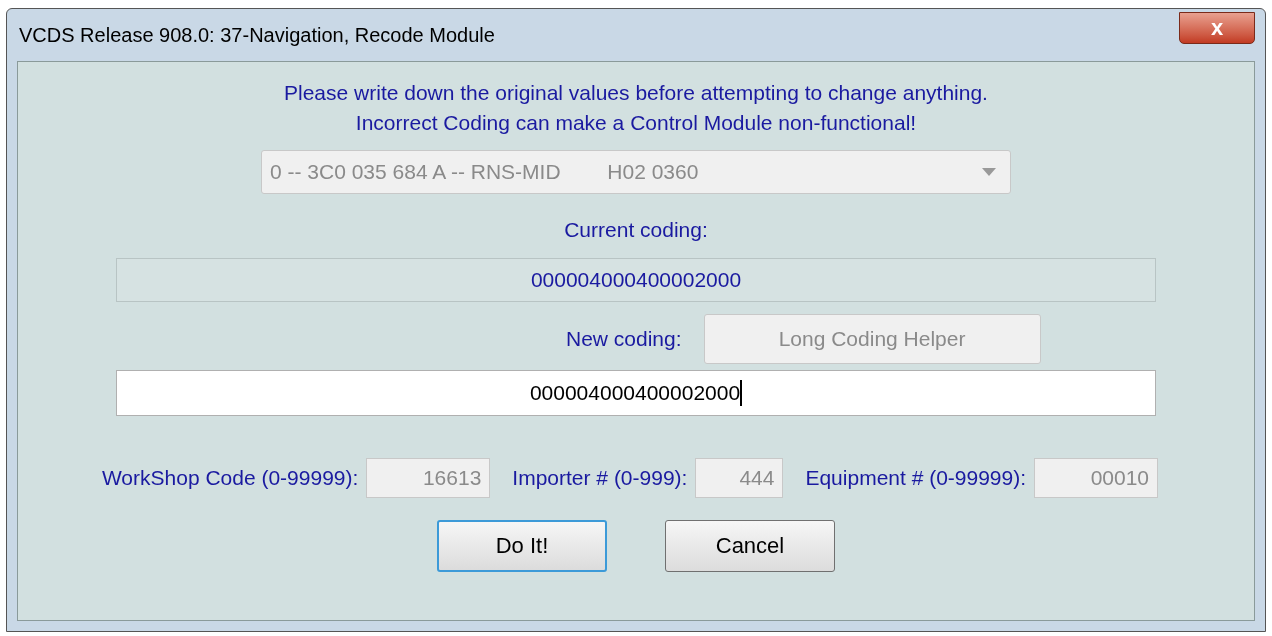  What do you see at coordinates (600, 477) in the screenshot?
I see `field-label: Importer # (0-999):` at bounding box center [600, 477].